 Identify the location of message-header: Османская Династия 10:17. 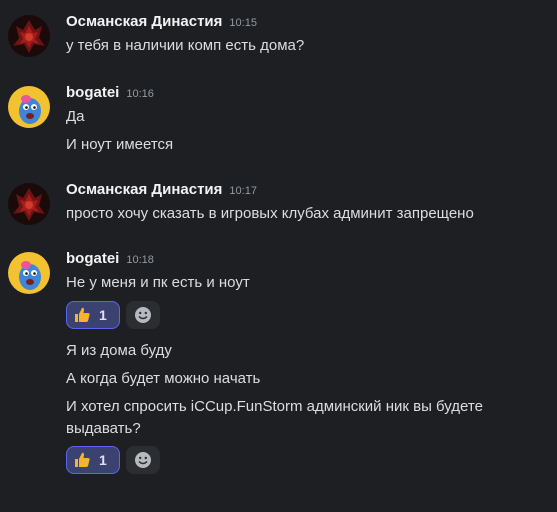
(161, 192).